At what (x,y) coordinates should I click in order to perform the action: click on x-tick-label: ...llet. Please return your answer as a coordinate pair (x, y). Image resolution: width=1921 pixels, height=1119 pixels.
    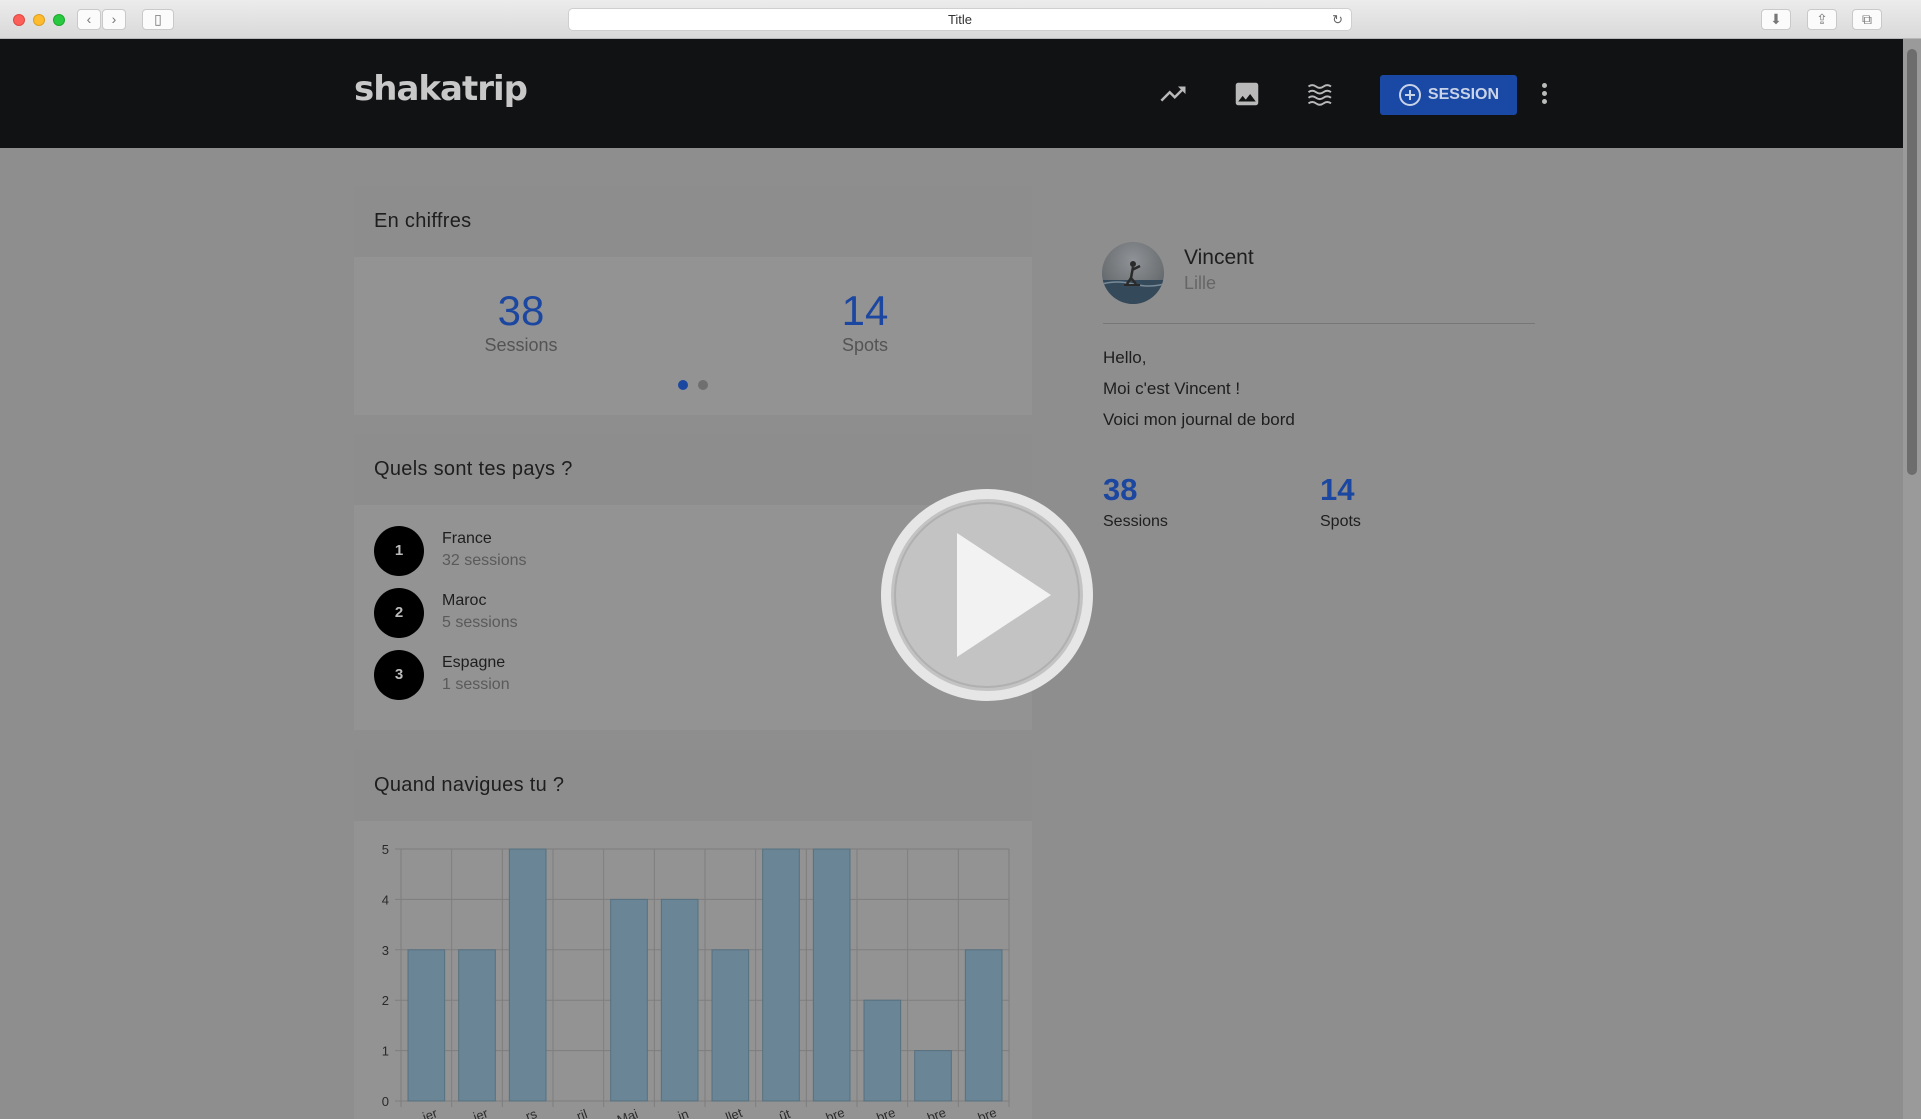
    Looking at the image, I should click on (728, 1112).